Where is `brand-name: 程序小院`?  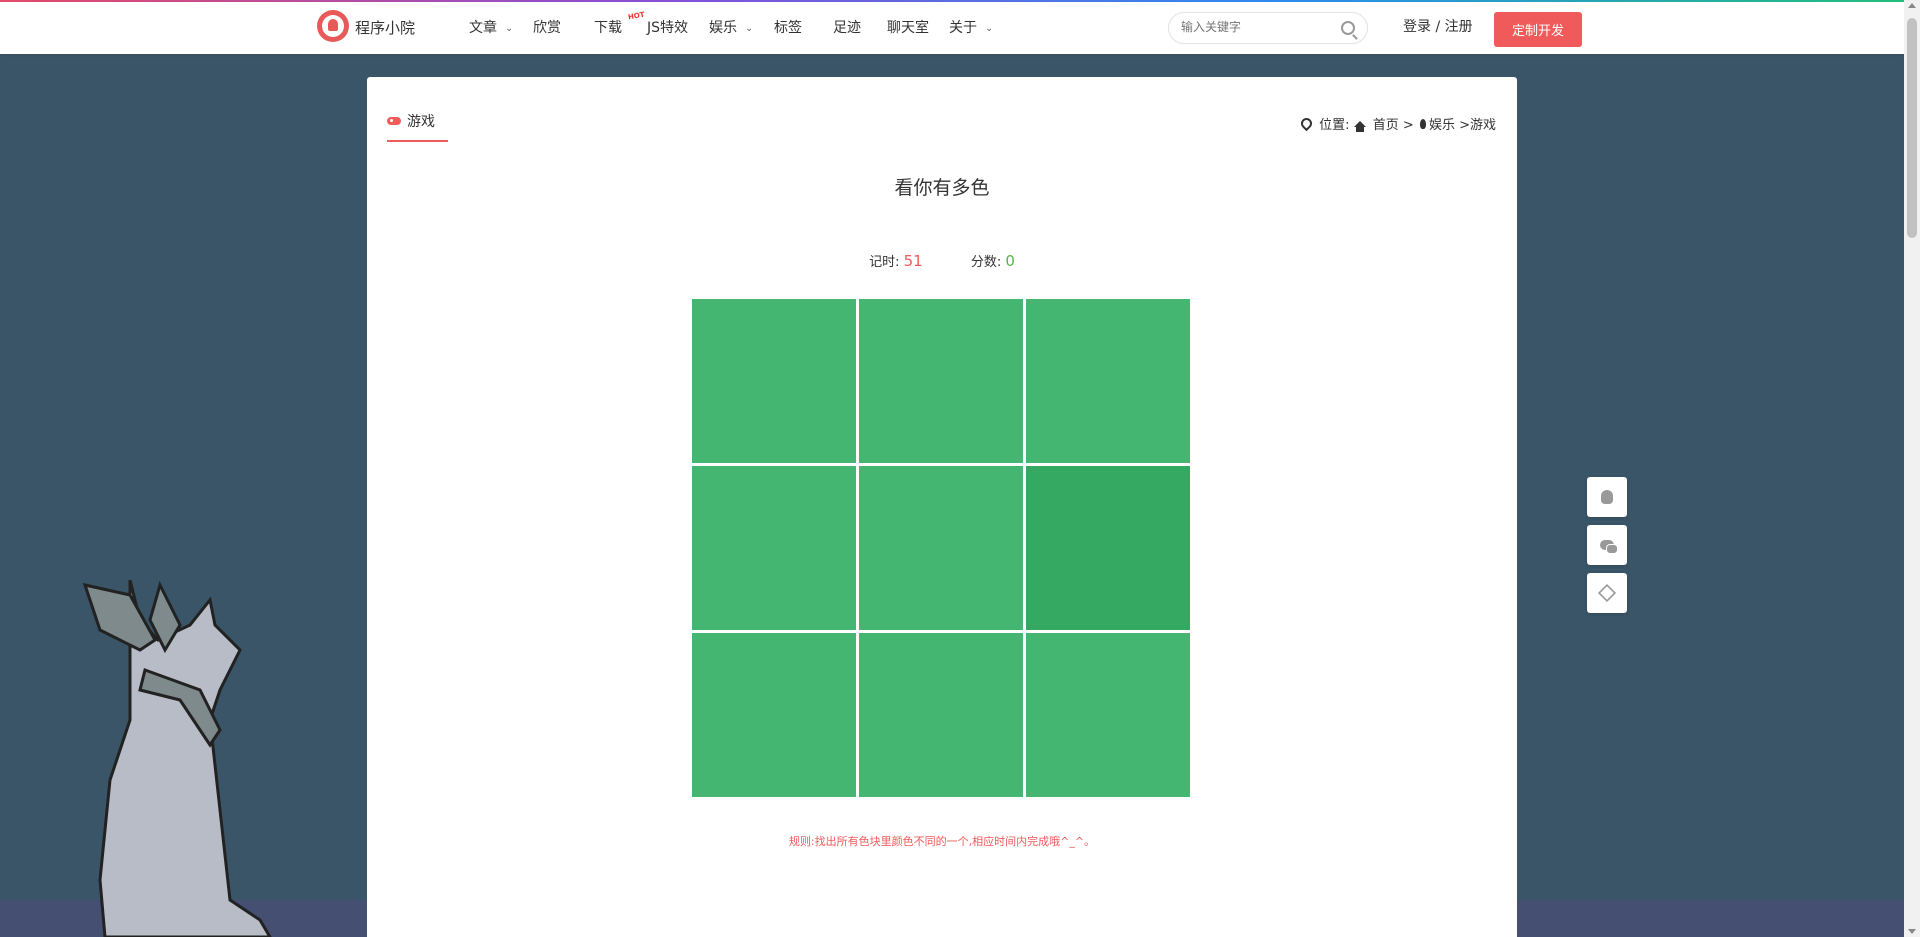 brand-name: 程序小院 is located at coordinates (385, 27).